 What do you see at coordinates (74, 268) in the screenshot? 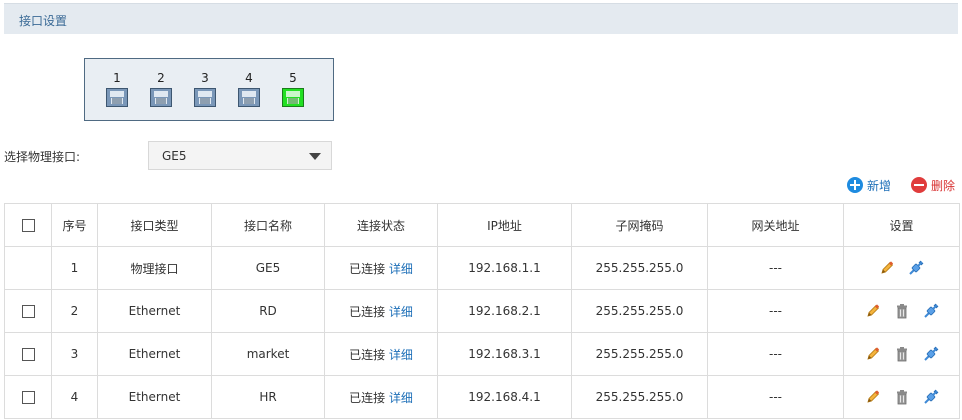
I see `cell-index: 1` at bounding box center [74, 268].